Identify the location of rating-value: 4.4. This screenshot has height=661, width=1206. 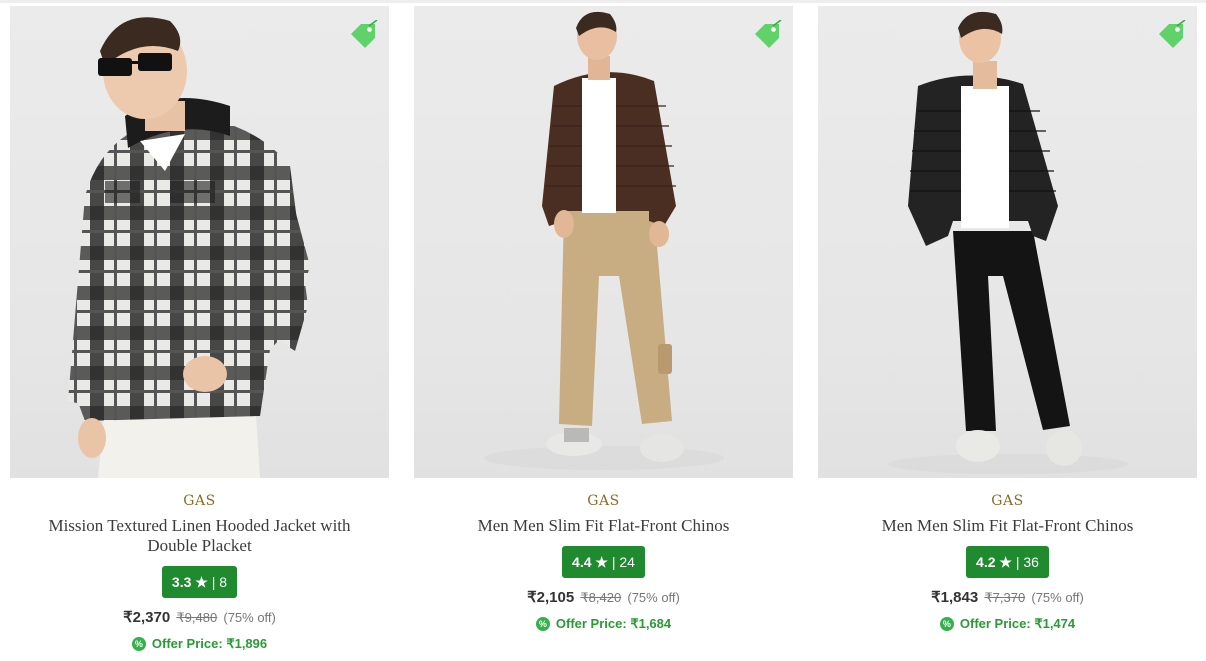
(582, 562).